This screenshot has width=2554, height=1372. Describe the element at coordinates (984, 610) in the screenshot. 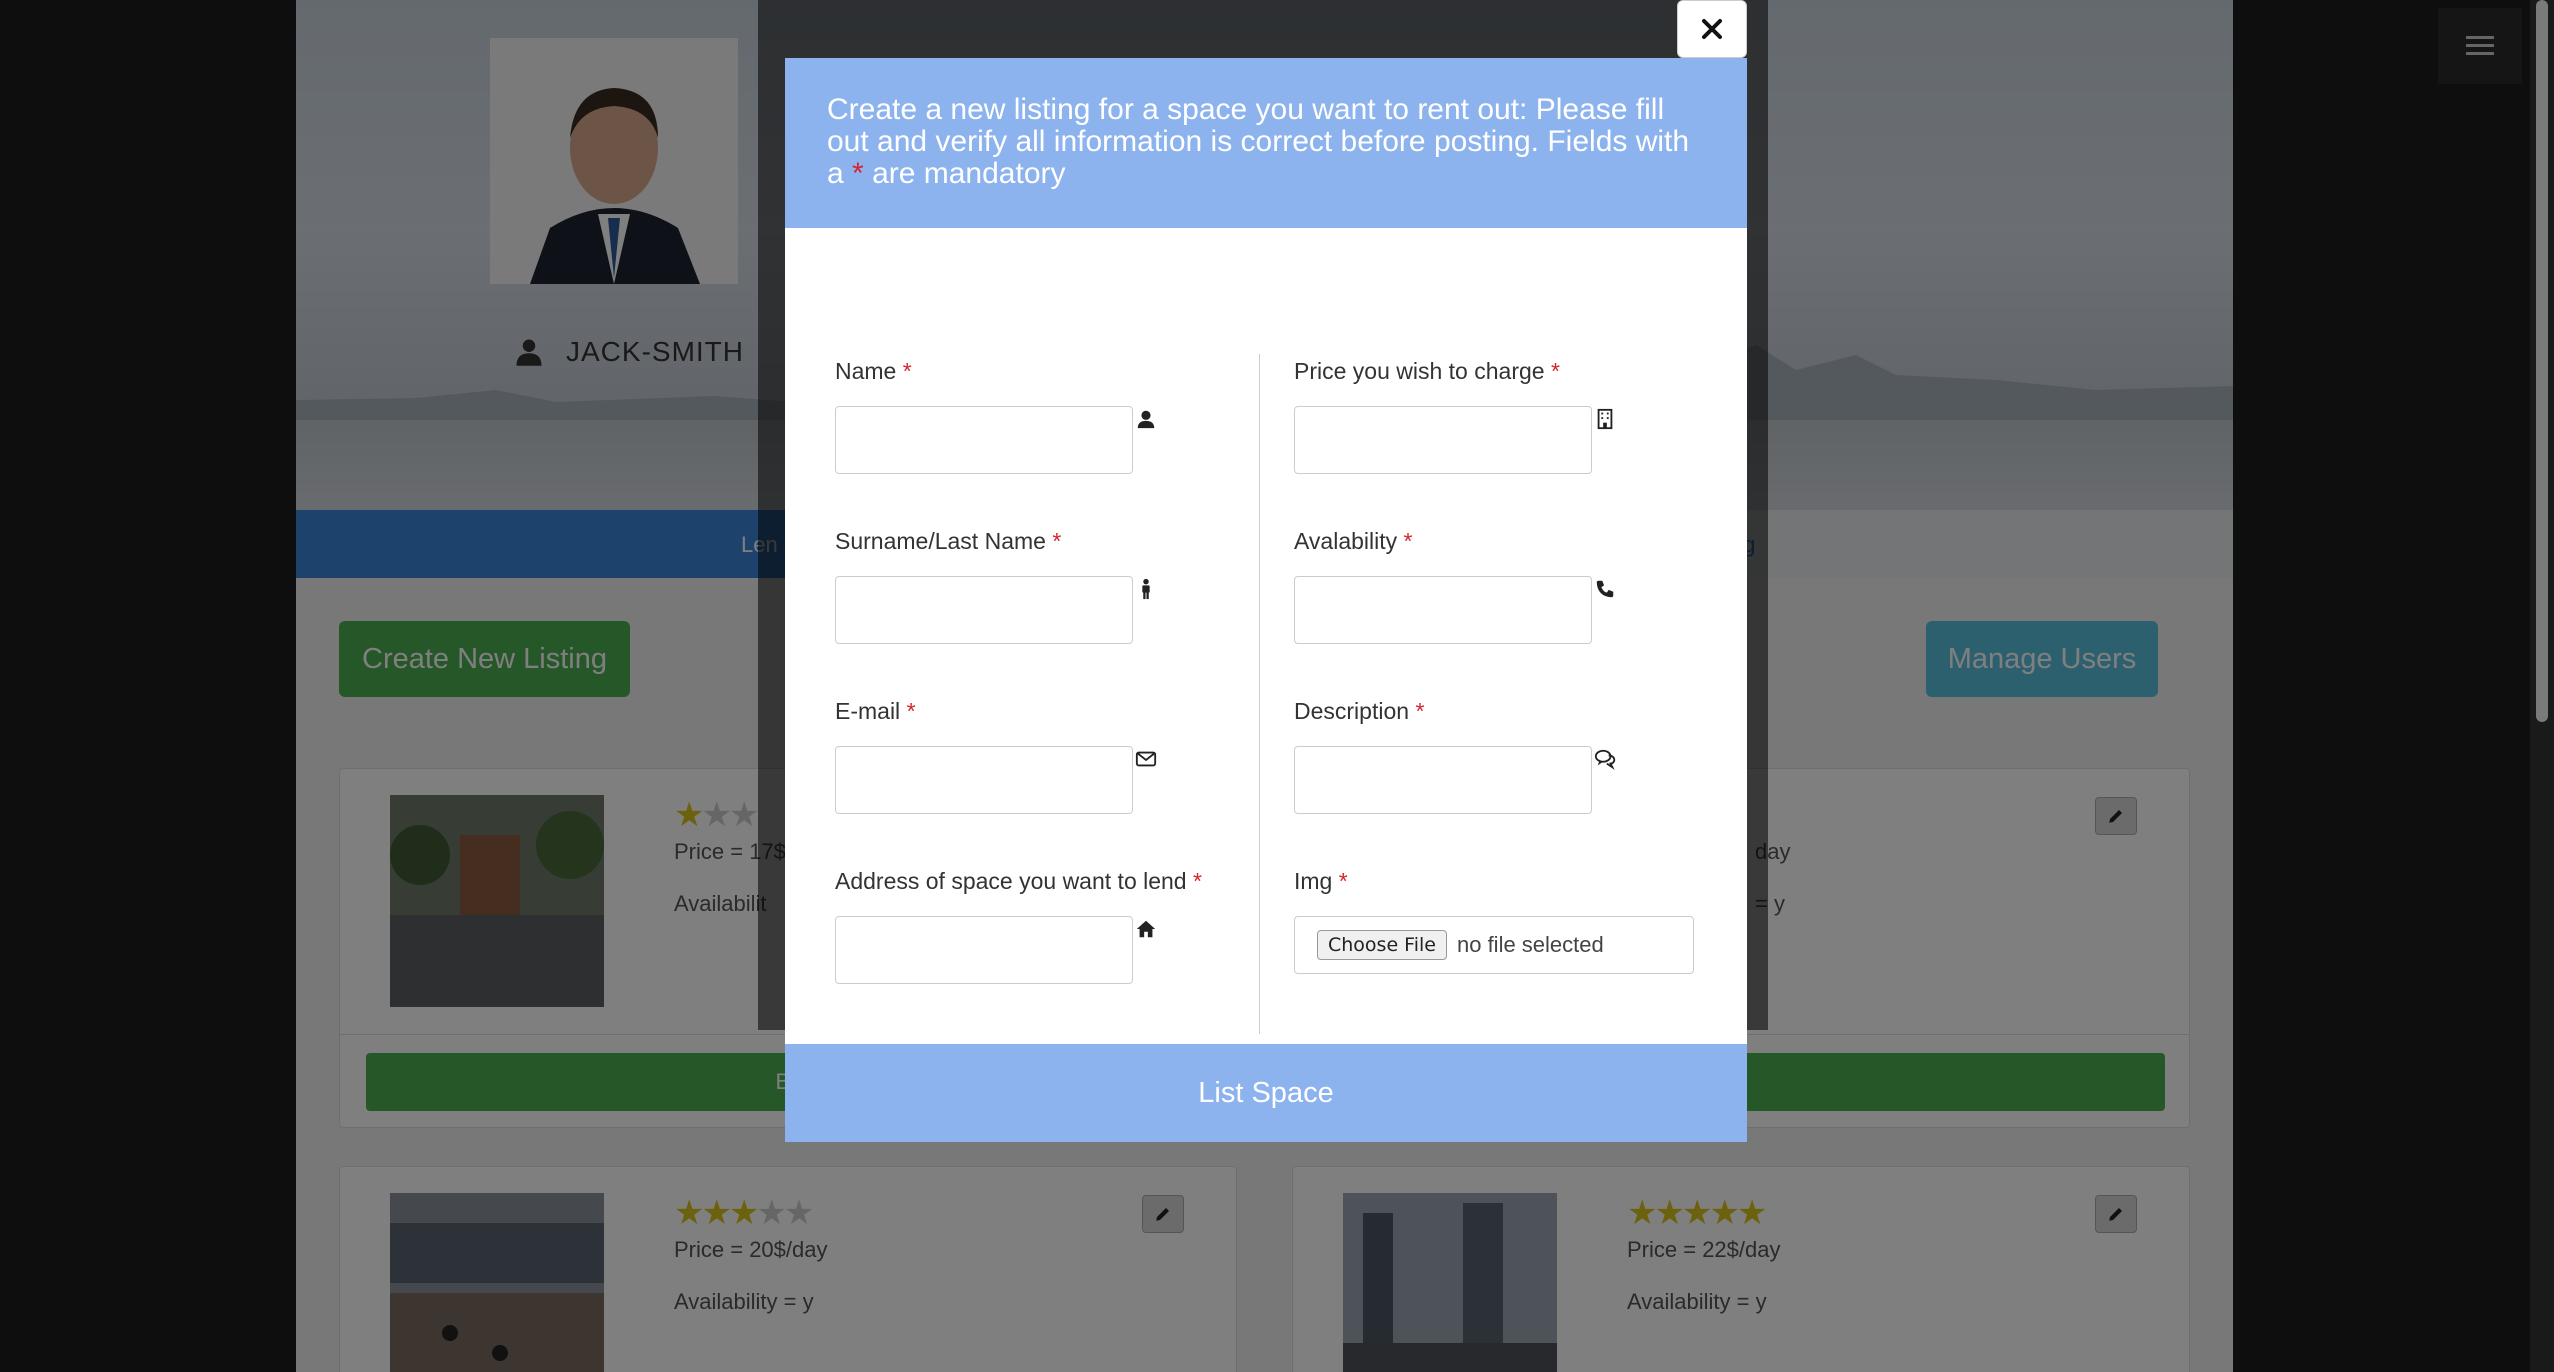

I see `surname-input` at that location.